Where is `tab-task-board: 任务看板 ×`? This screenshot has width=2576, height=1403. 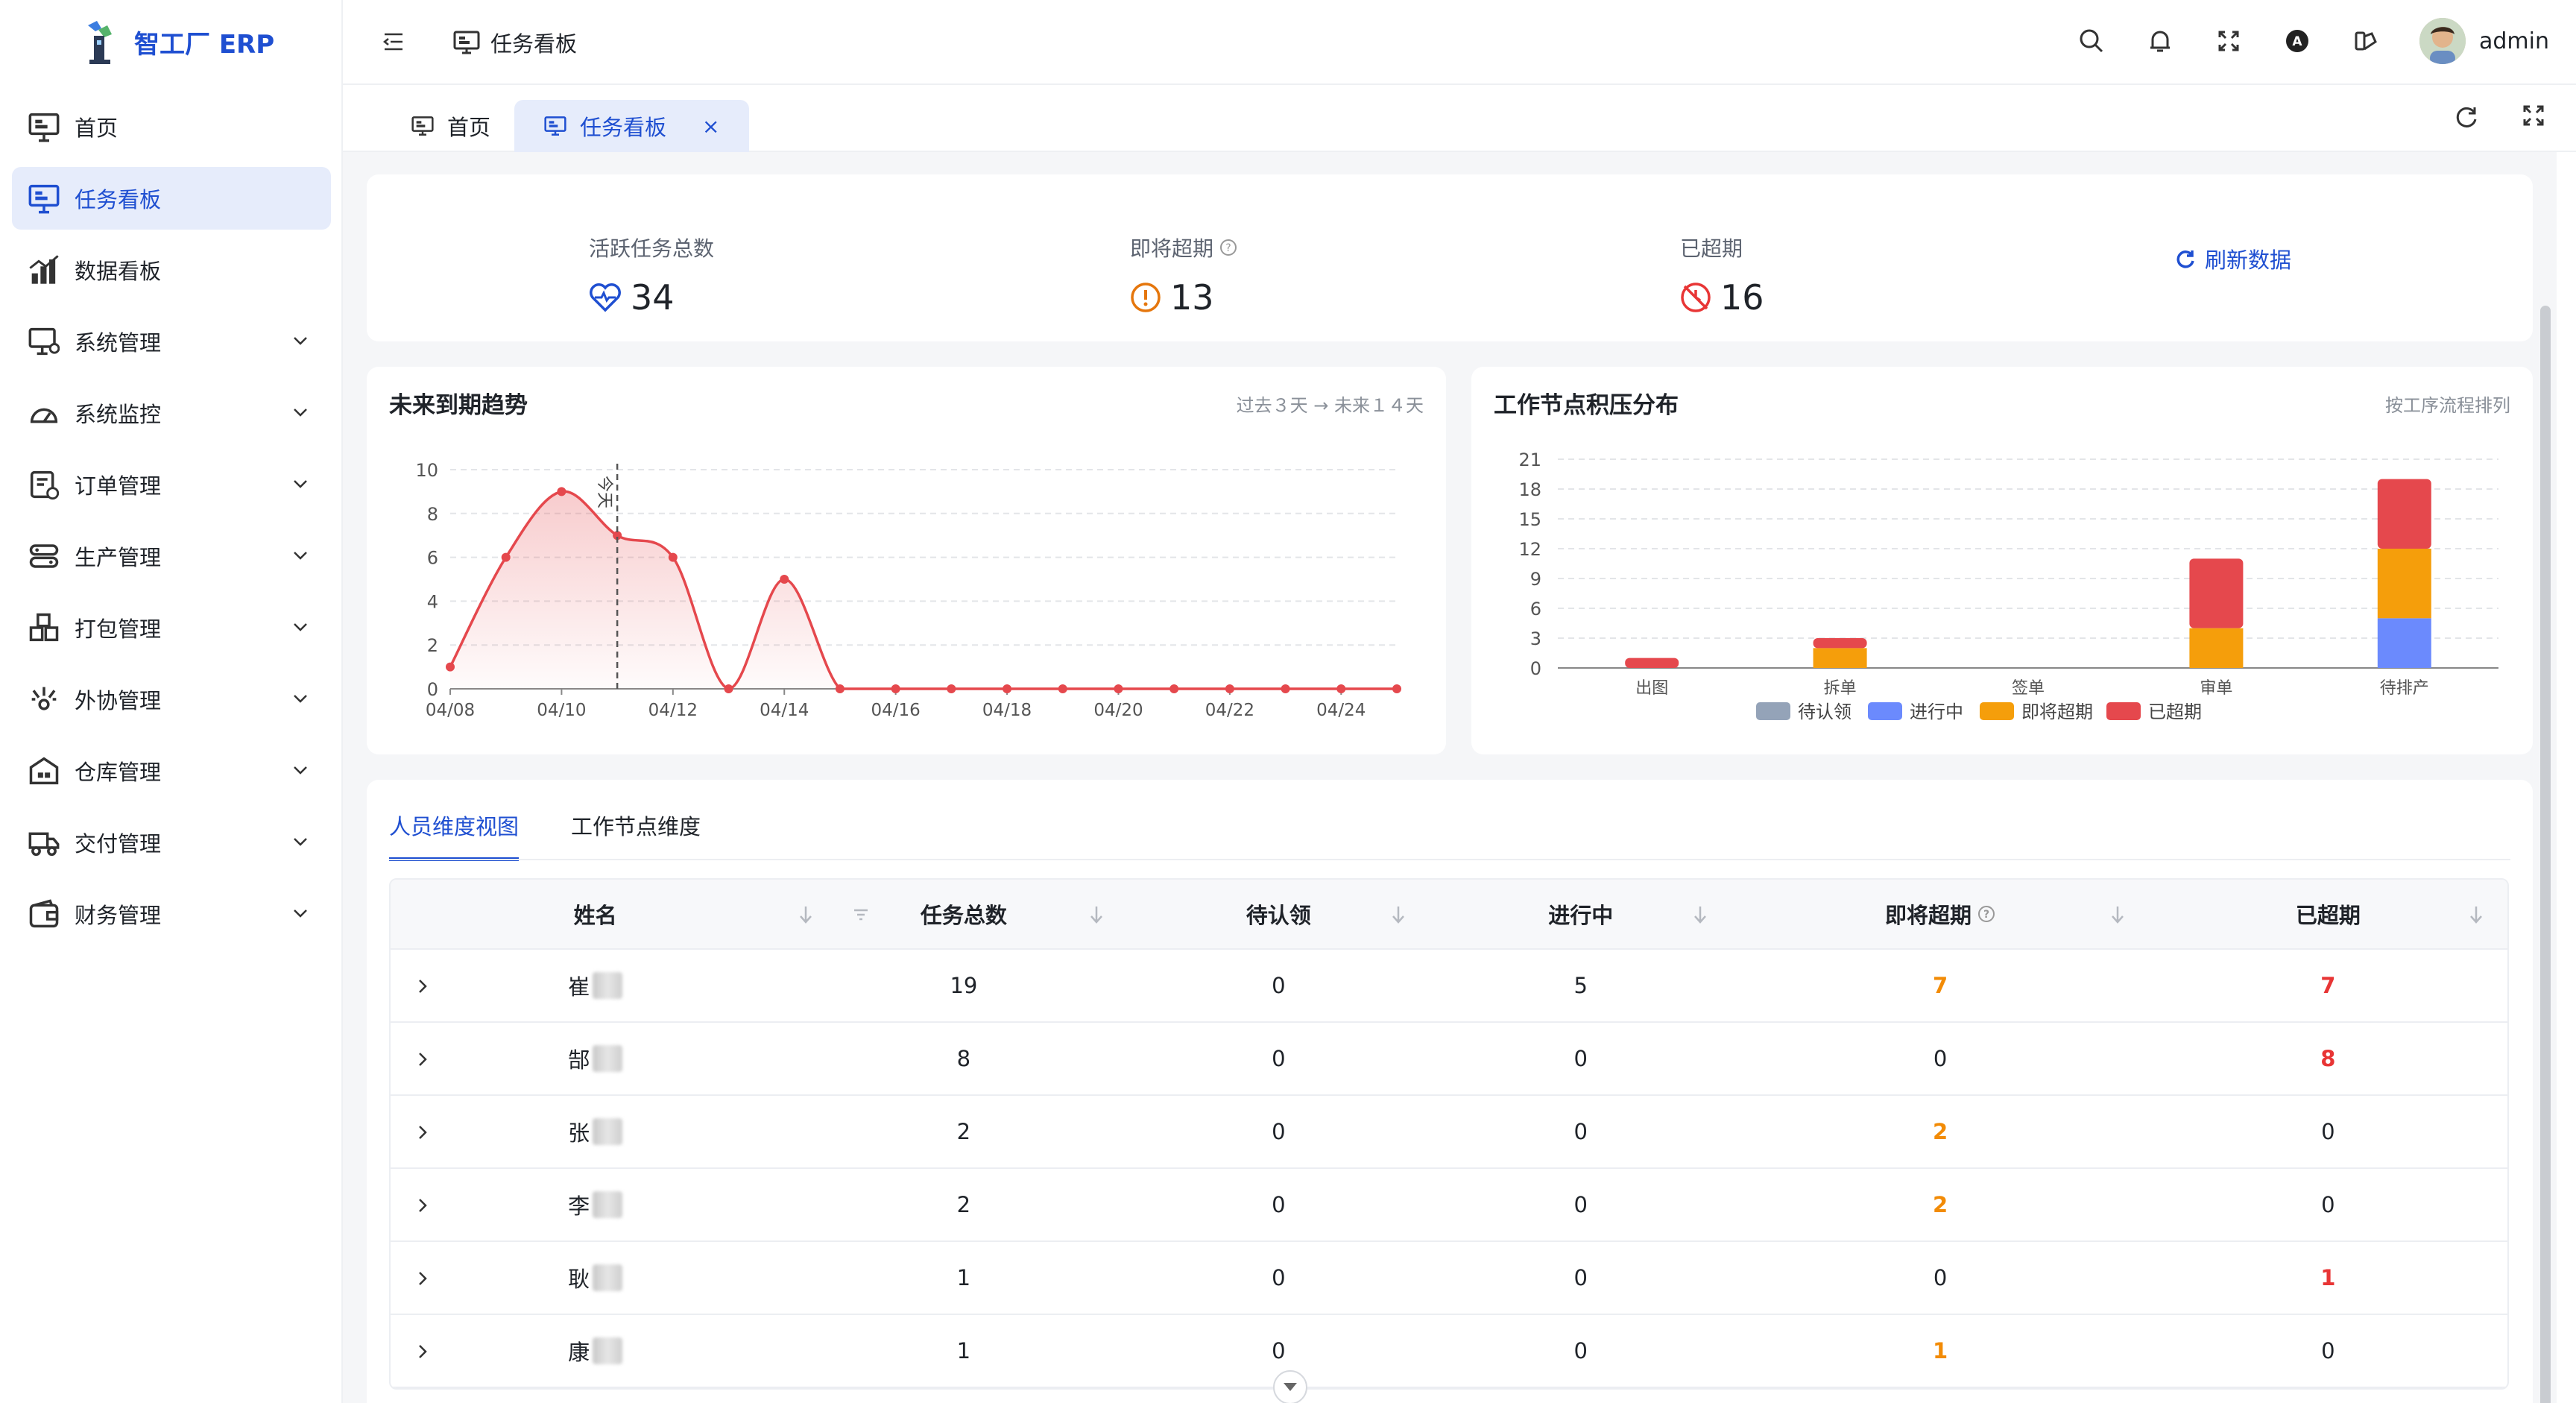
tab-task-board: 任务看板 × is located at coordinates (632, 126).